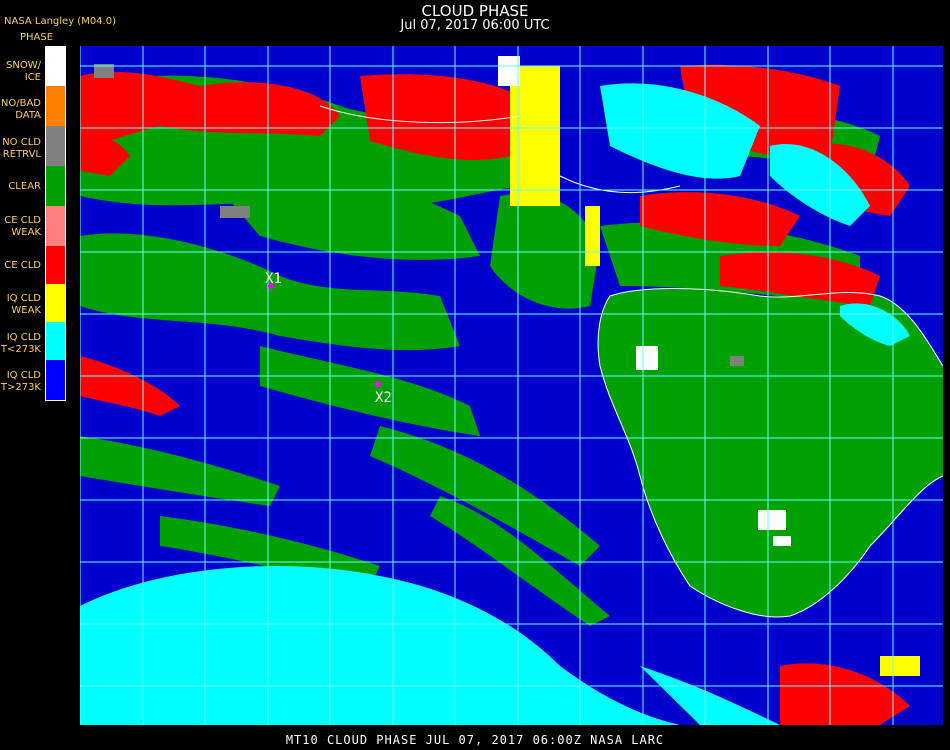 The height and width of the screenshot is (750, 950). What do you see at coordinates (23, 304) in the screenshot?
I see `legend-label-liq-cld-weak: IQ CLD WEAK` at bounding box center [23, 304].